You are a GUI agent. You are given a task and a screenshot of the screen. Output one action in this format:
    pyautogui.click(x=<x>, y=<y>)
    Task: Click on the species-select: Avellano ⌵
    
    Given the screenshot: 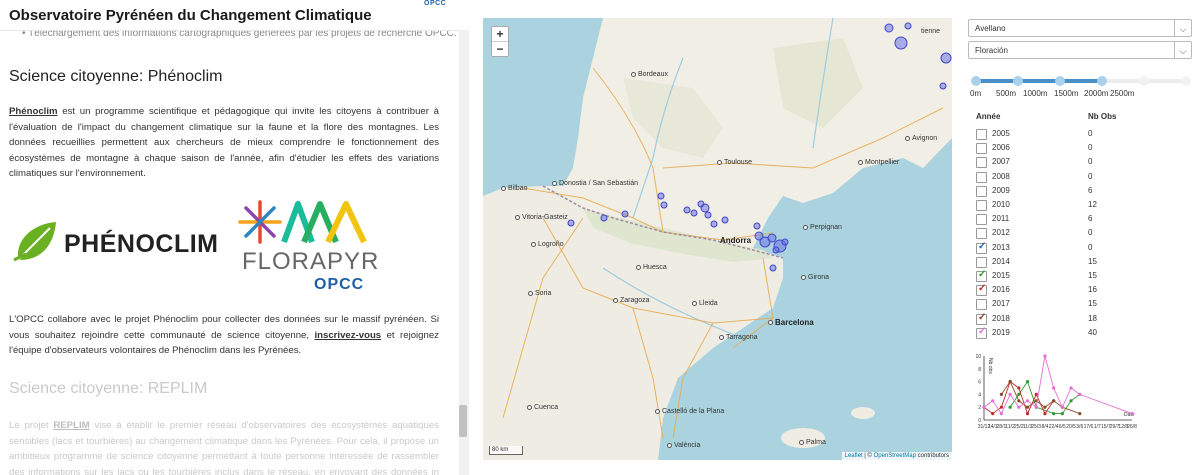 What is the action you would take?
    pyautogui.click(x=1080, y=28)
    